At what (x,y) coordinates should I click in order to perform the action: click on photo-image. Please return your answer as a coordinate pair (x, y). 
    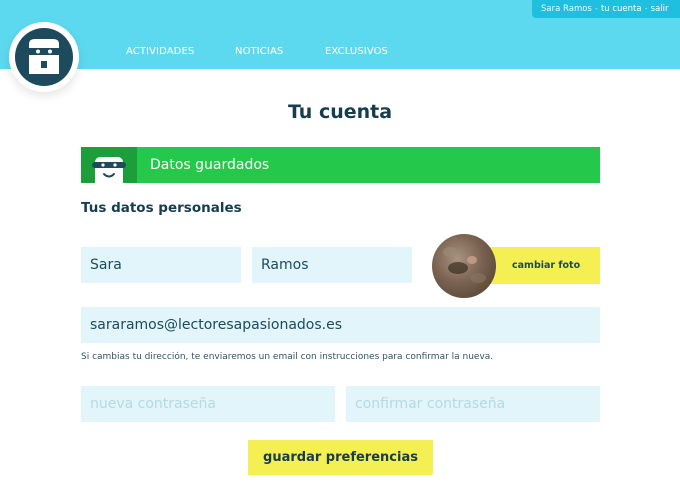
    Looking at the image, I should click on (464, 265).